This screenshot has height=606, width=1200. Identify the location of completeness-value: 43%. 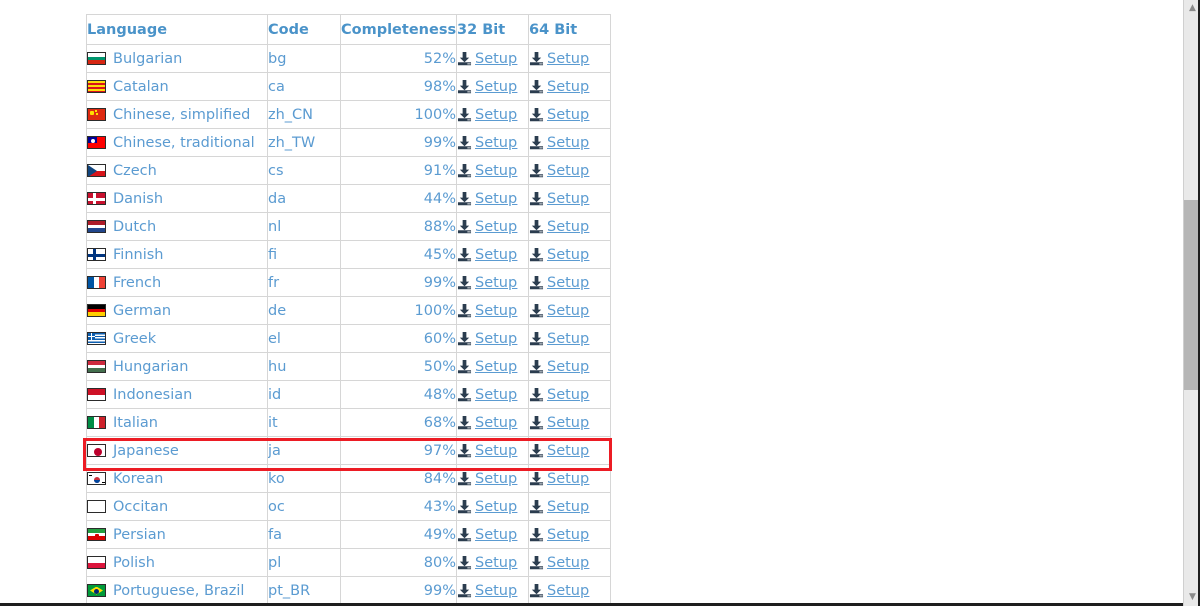
(439, 506).